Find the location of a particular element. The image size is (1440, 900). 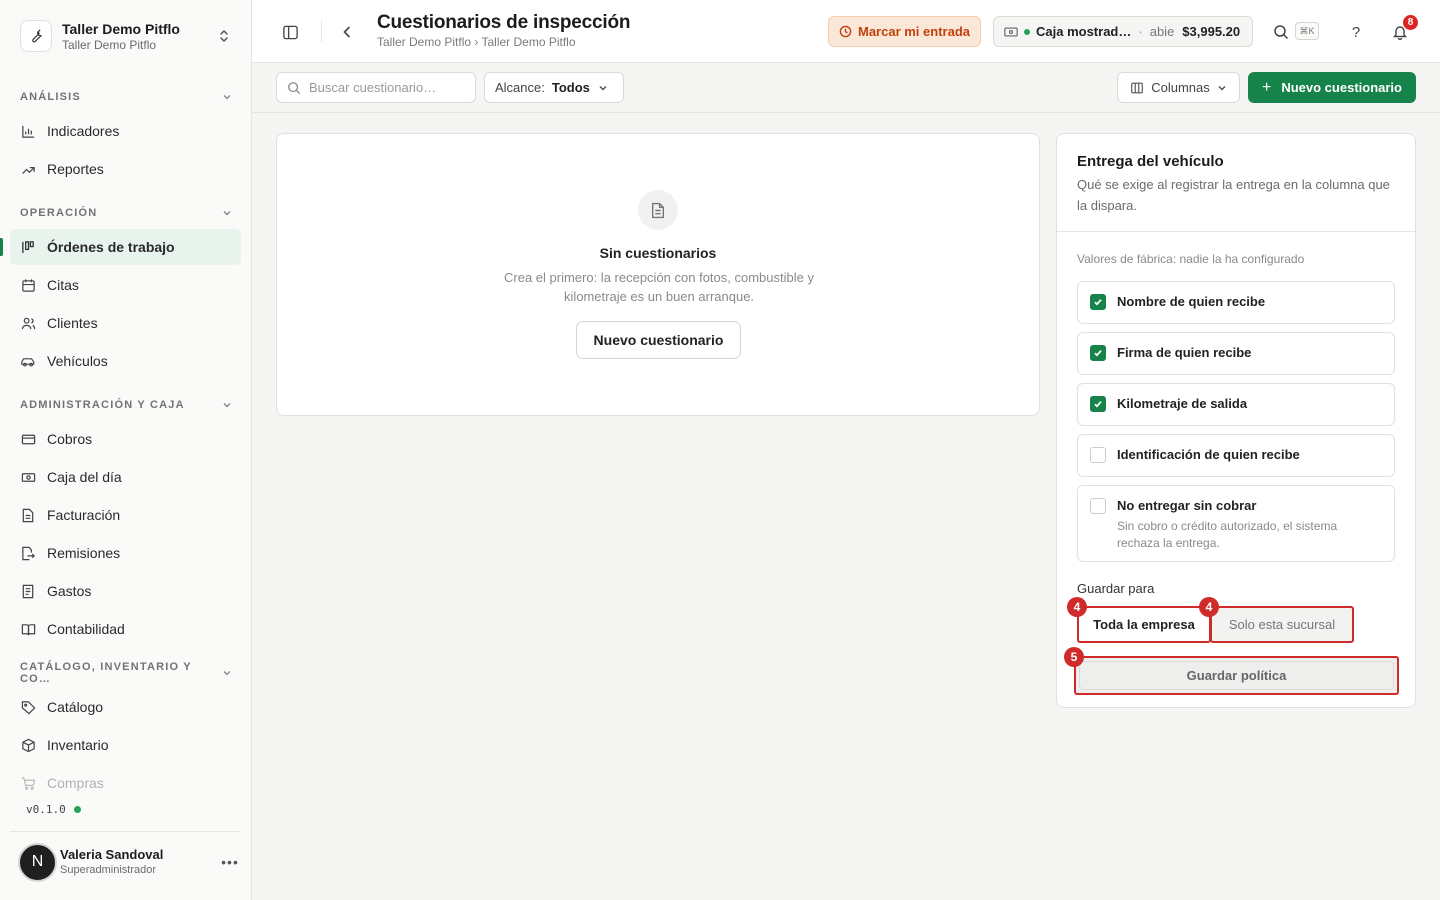

new-questionnaire-button: + Nuevo cuestionario is located at coordinates (1332, 87).